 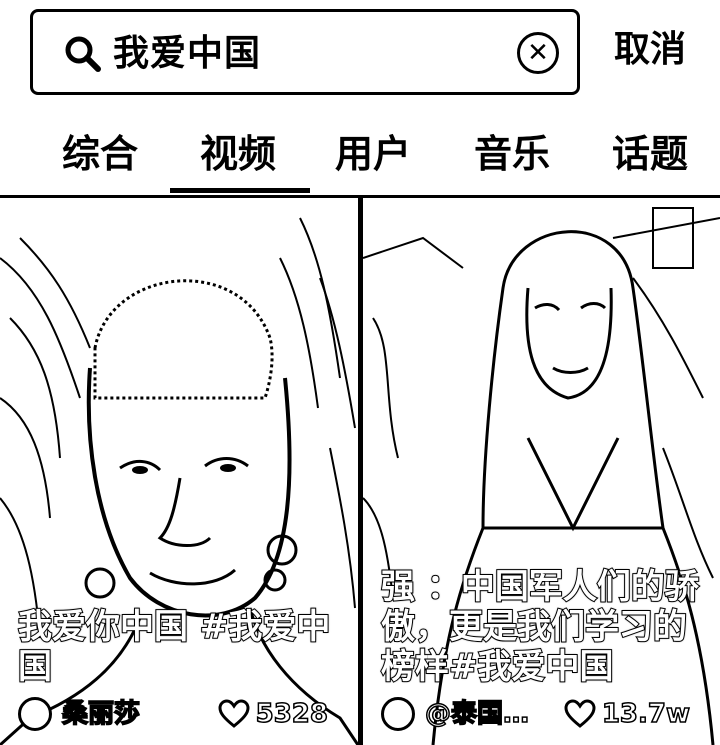 What do you see at coordinates (100, 154) in the screenshot?
I see `tab-comprehensive: 综合` at bounding box center [100, 154].